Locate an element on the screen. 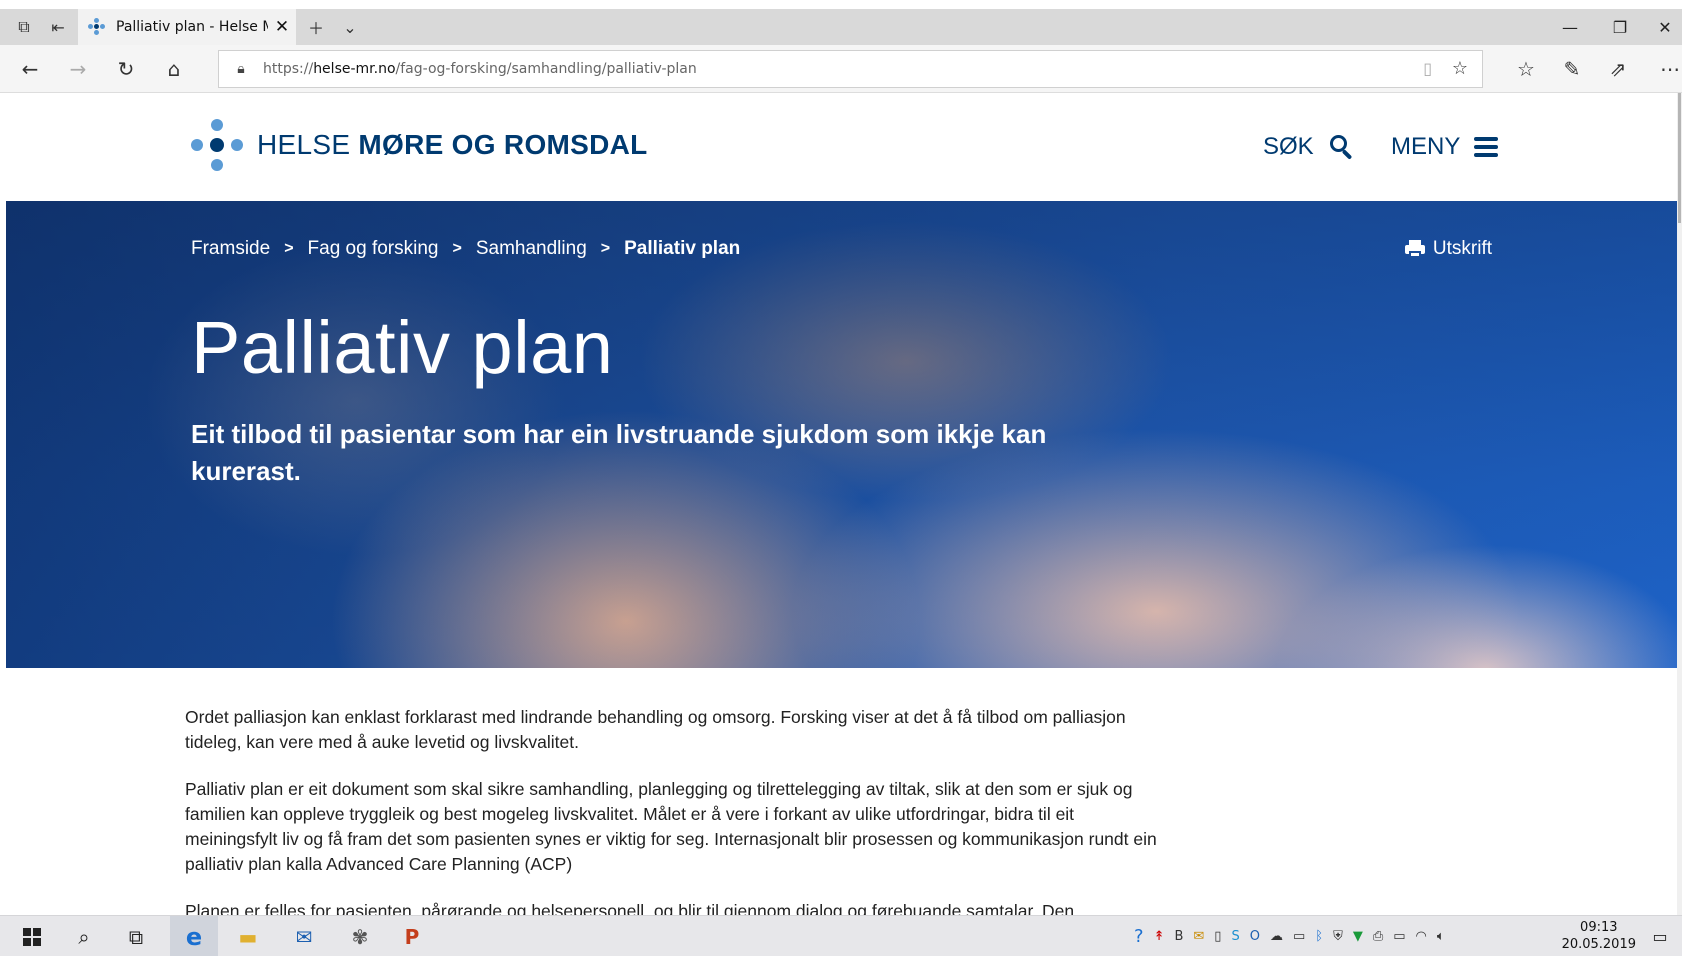  start-windows-icon is located at coordinates (32, 936).